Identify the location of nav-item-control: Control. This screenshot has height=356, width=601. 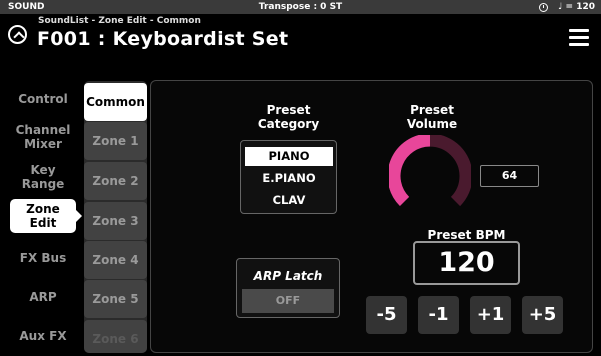
(43, 99).